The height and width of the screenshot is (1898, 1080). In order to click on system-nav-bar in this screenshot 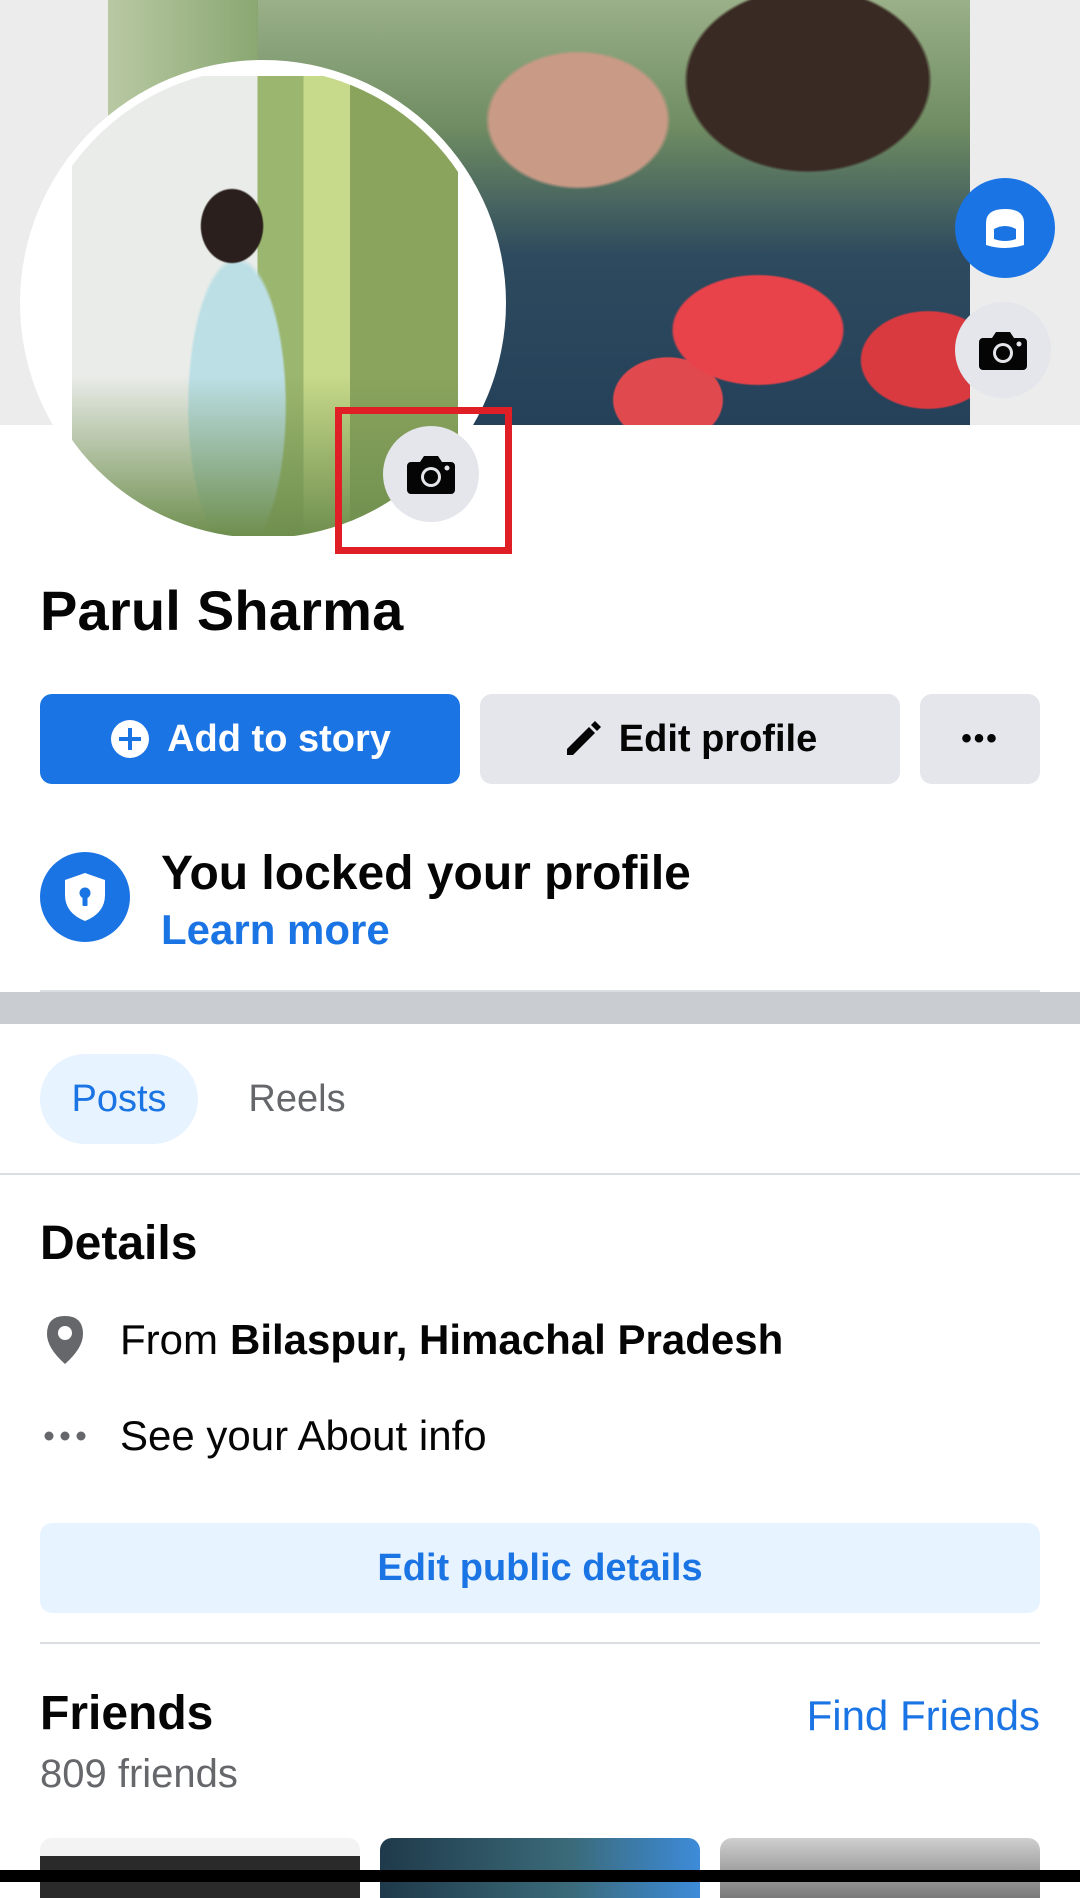, I will do `click(540, 1876)`.